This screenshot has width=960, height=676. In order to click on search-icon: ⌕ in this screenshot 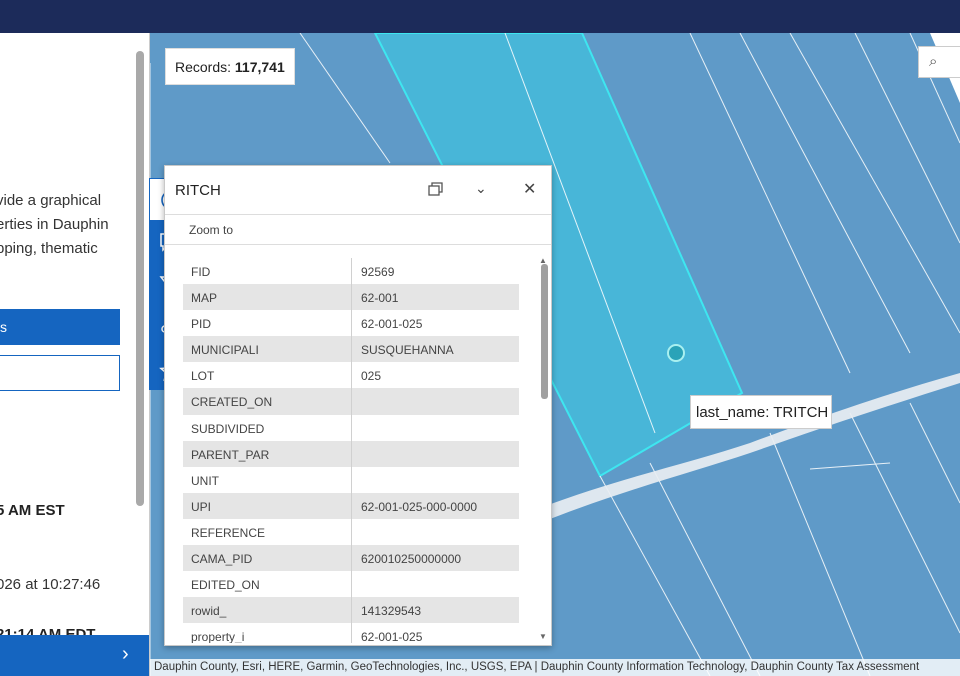, I will do `click(933, 61)`.